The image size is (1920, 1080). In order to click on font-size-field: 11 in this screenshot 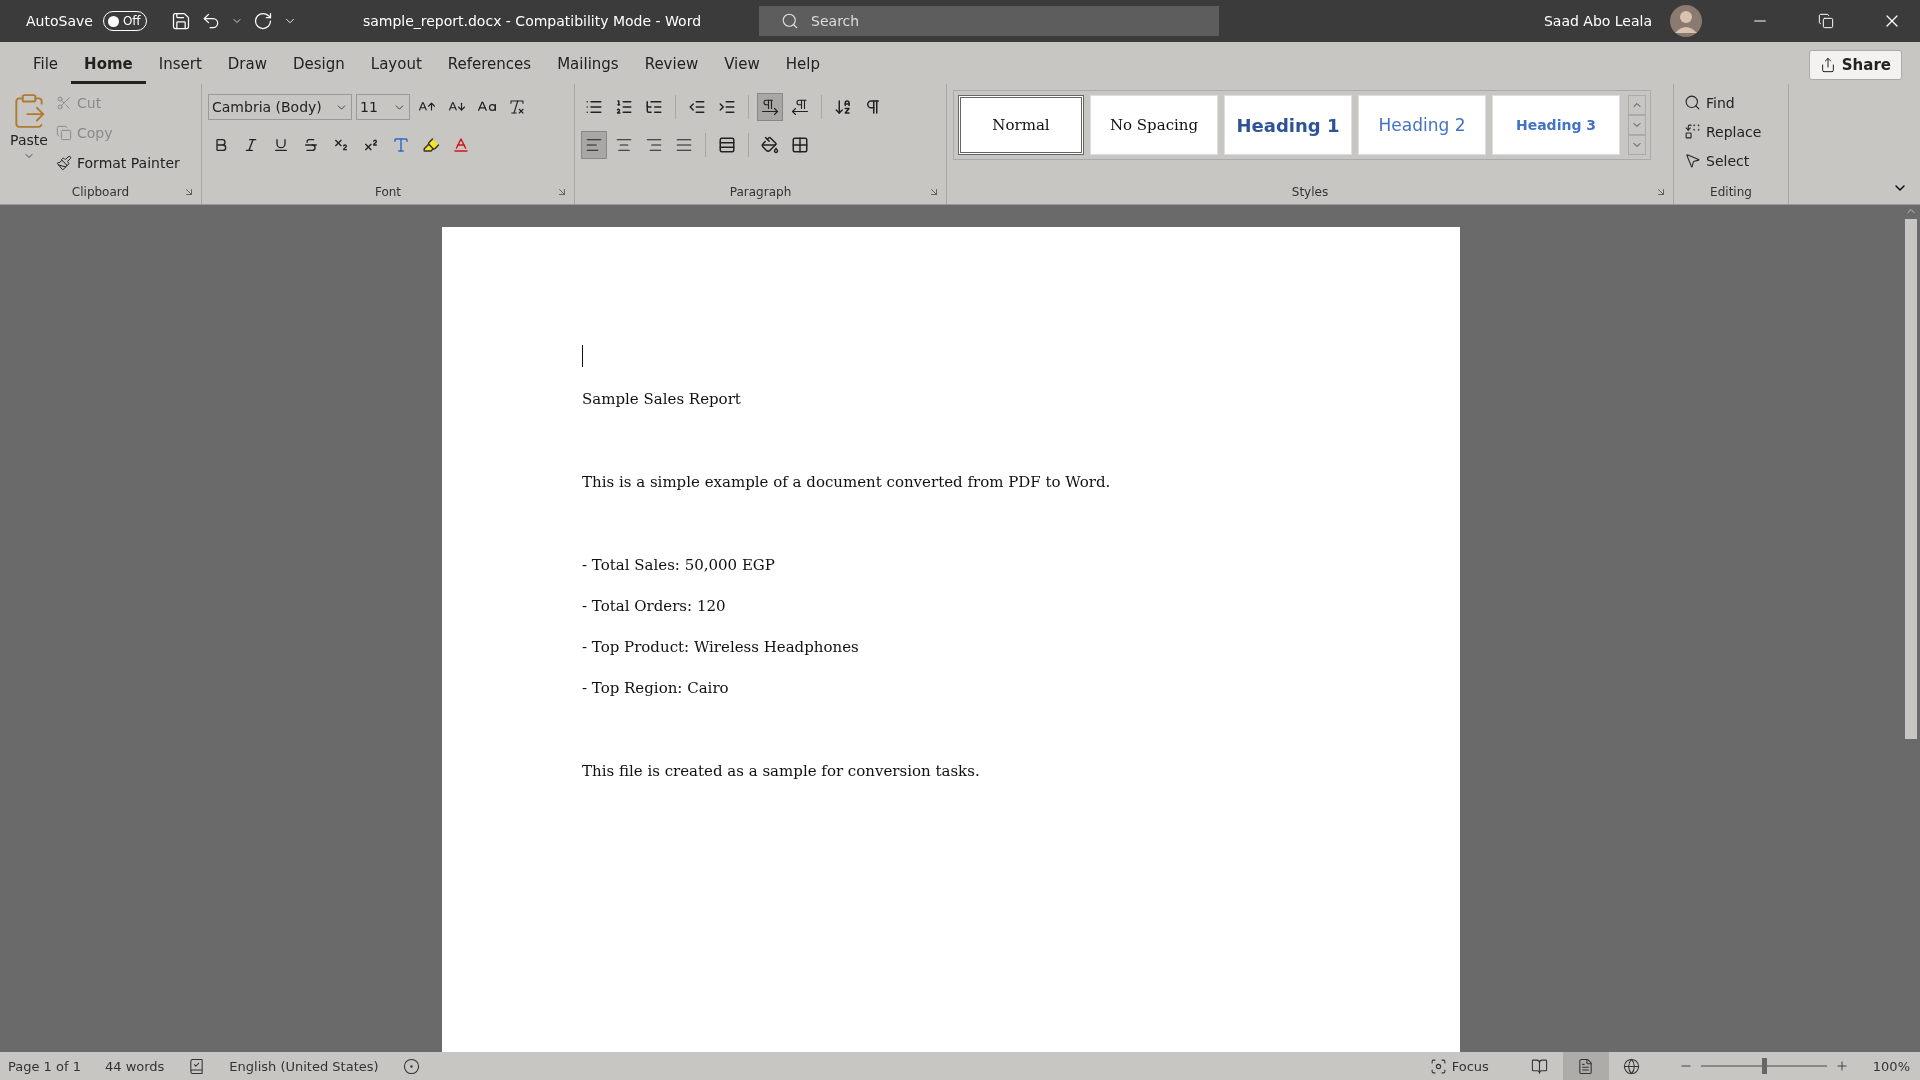, I will do `click(383, 107)`.